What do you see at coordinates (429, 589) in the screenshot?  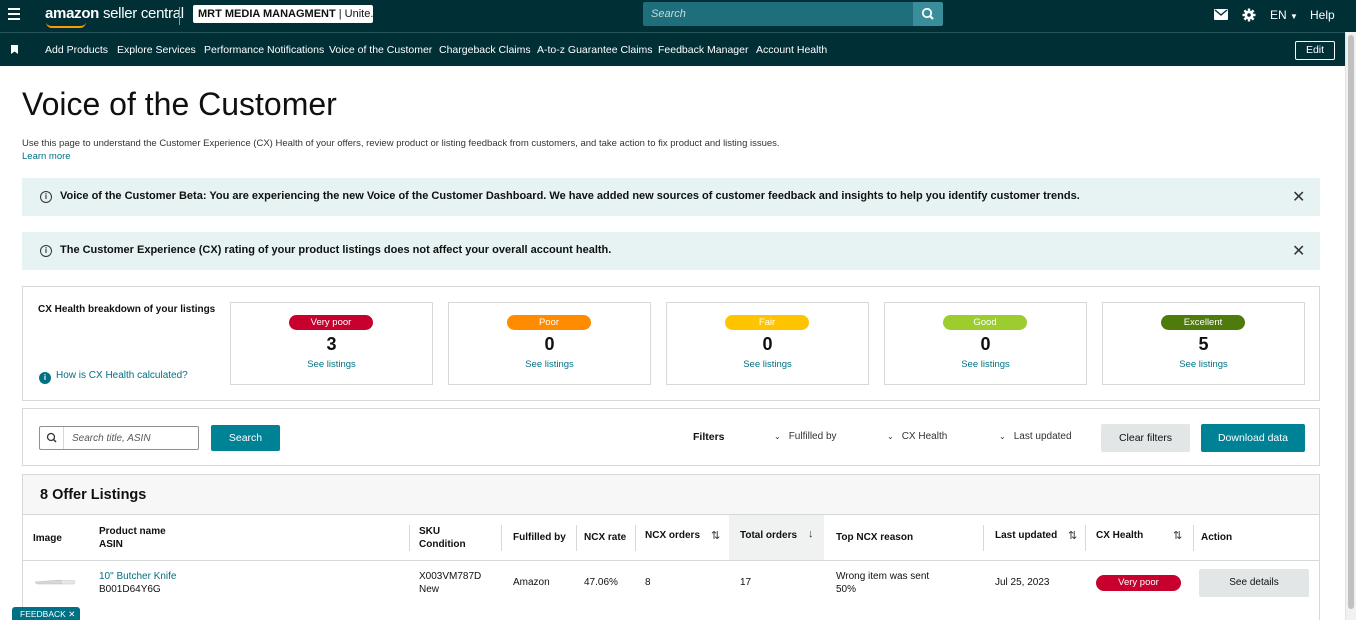 I see `condition-value: New` at bounding box center [429, 589].